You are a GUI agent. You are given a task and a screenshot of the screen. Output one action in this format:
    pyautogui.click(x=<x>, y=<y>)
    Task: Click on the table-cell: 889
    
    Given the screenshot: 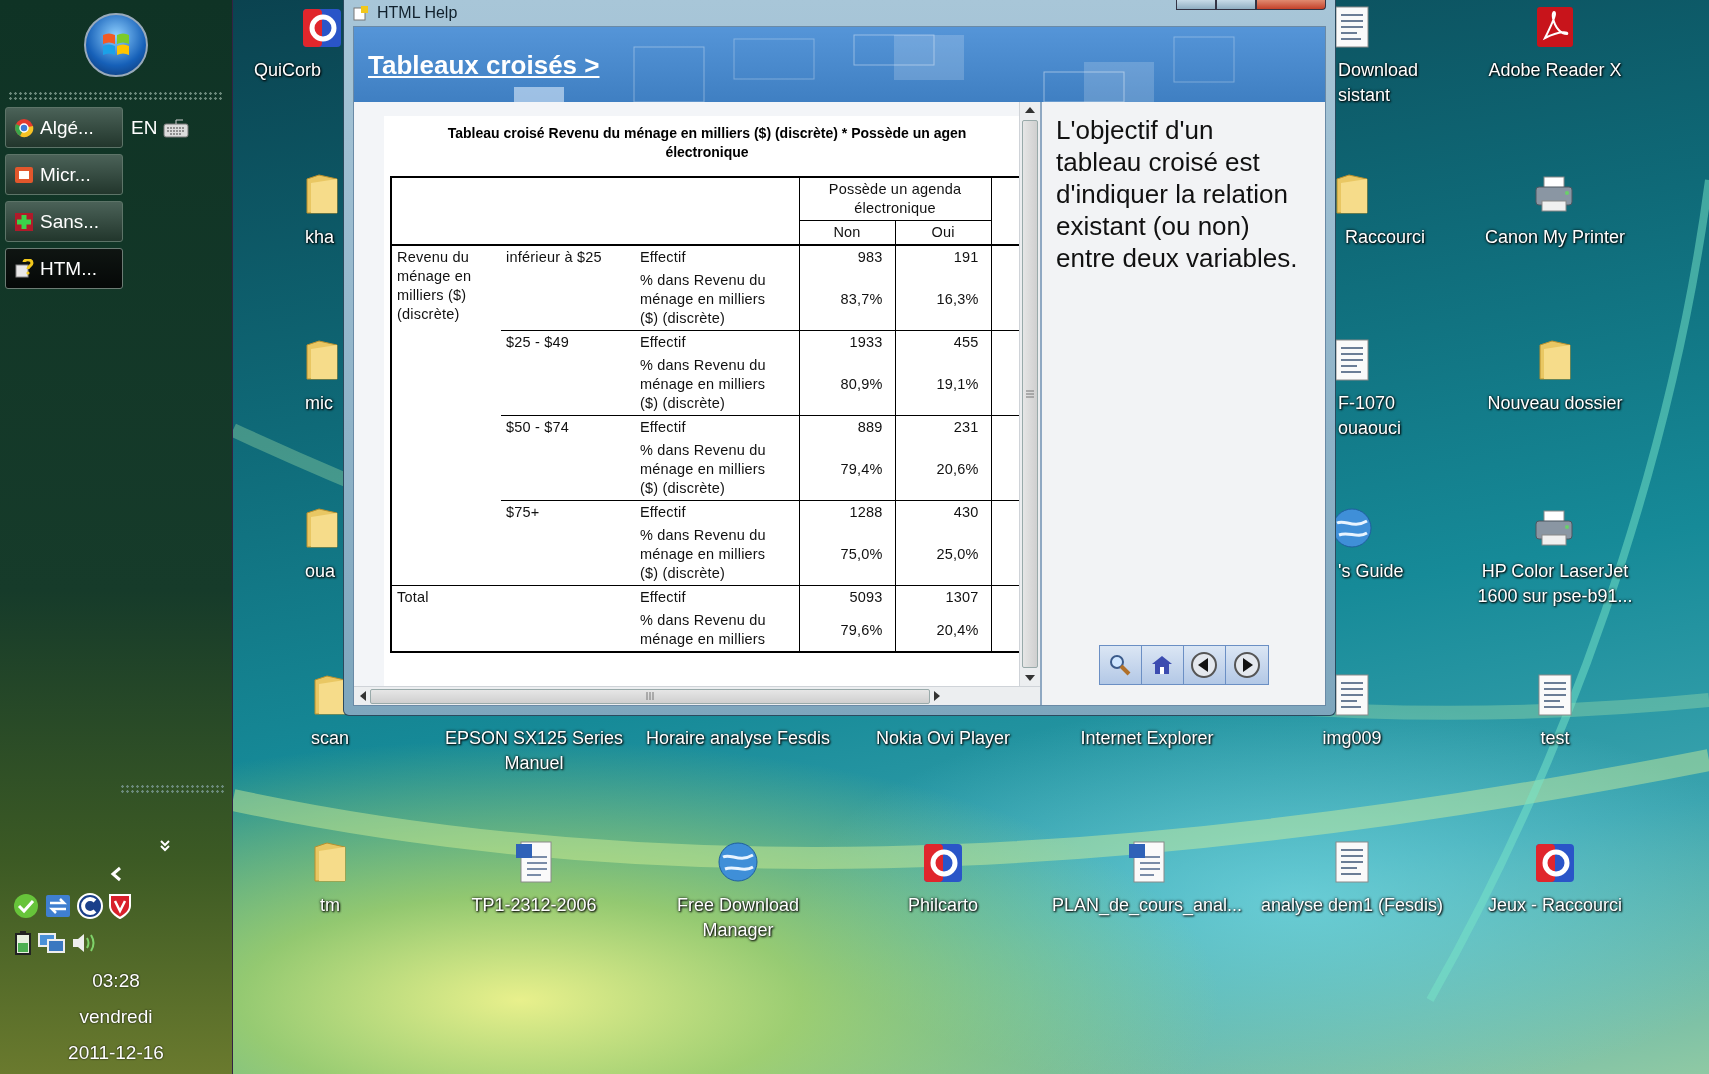 What is the action you would take?
    pyautogui.click(x=870, y=427)
    